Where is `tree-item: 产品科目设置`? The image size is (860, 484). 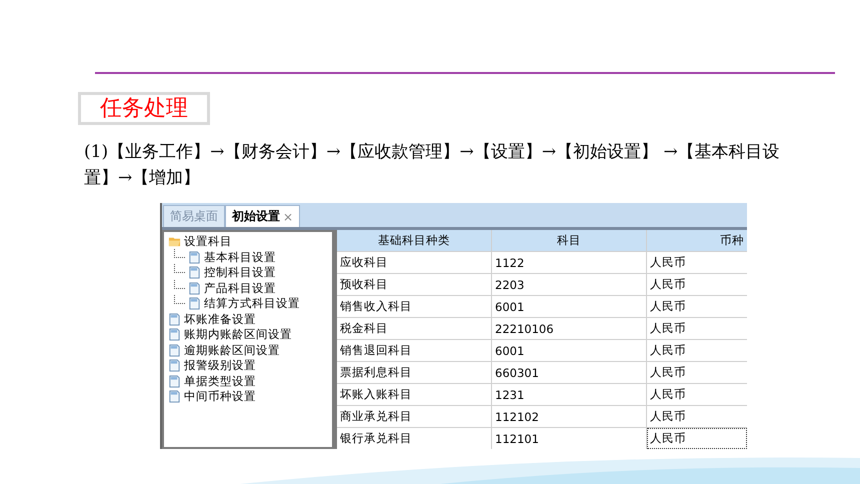 tree-item: 产品科目设置 is located at coordinates (240, 288).